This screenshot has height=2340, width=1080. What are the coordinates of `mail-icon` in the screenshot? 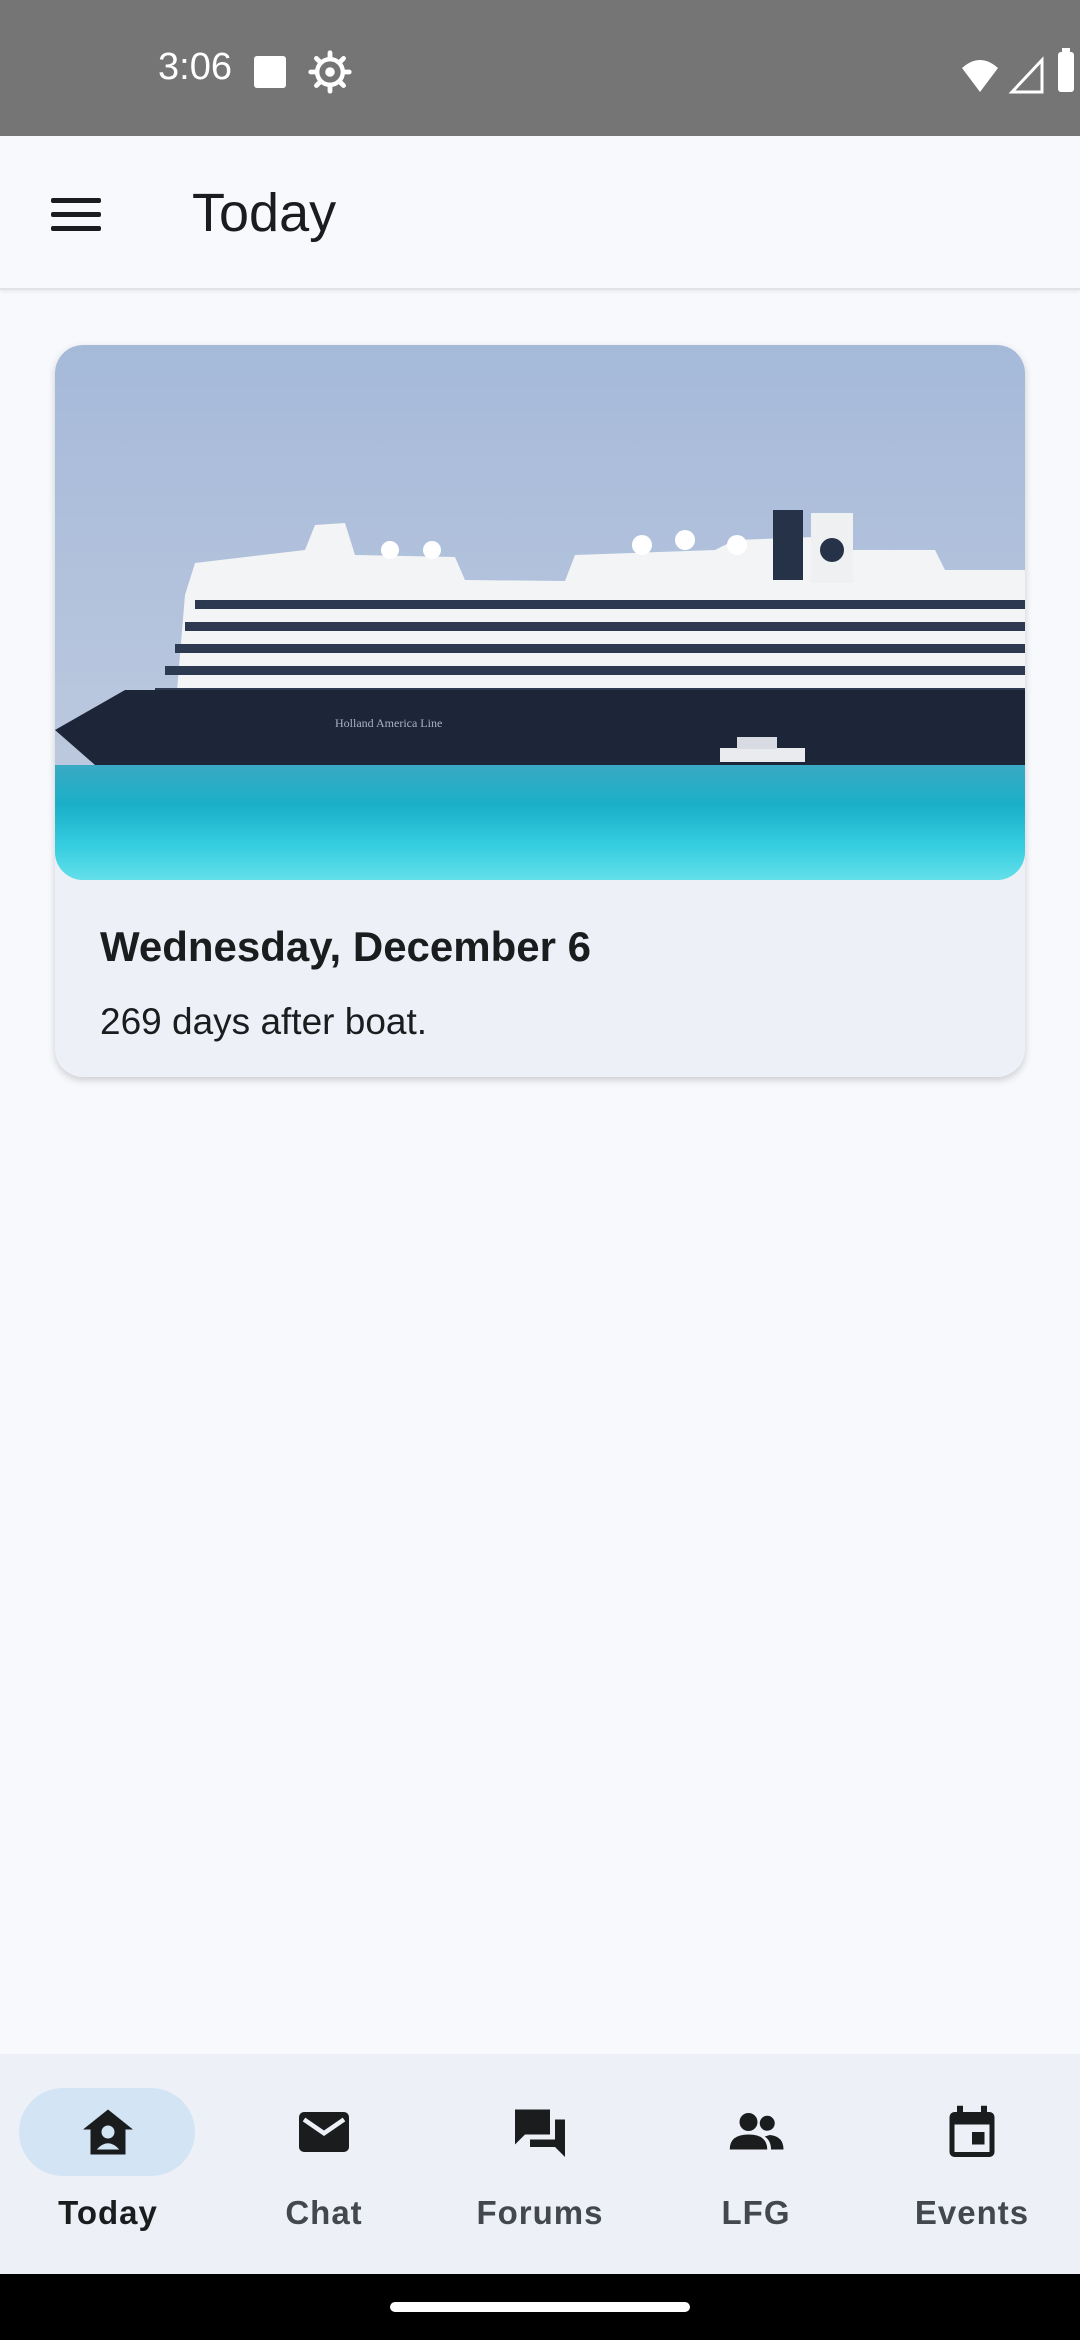 It's located at (324, 2132).